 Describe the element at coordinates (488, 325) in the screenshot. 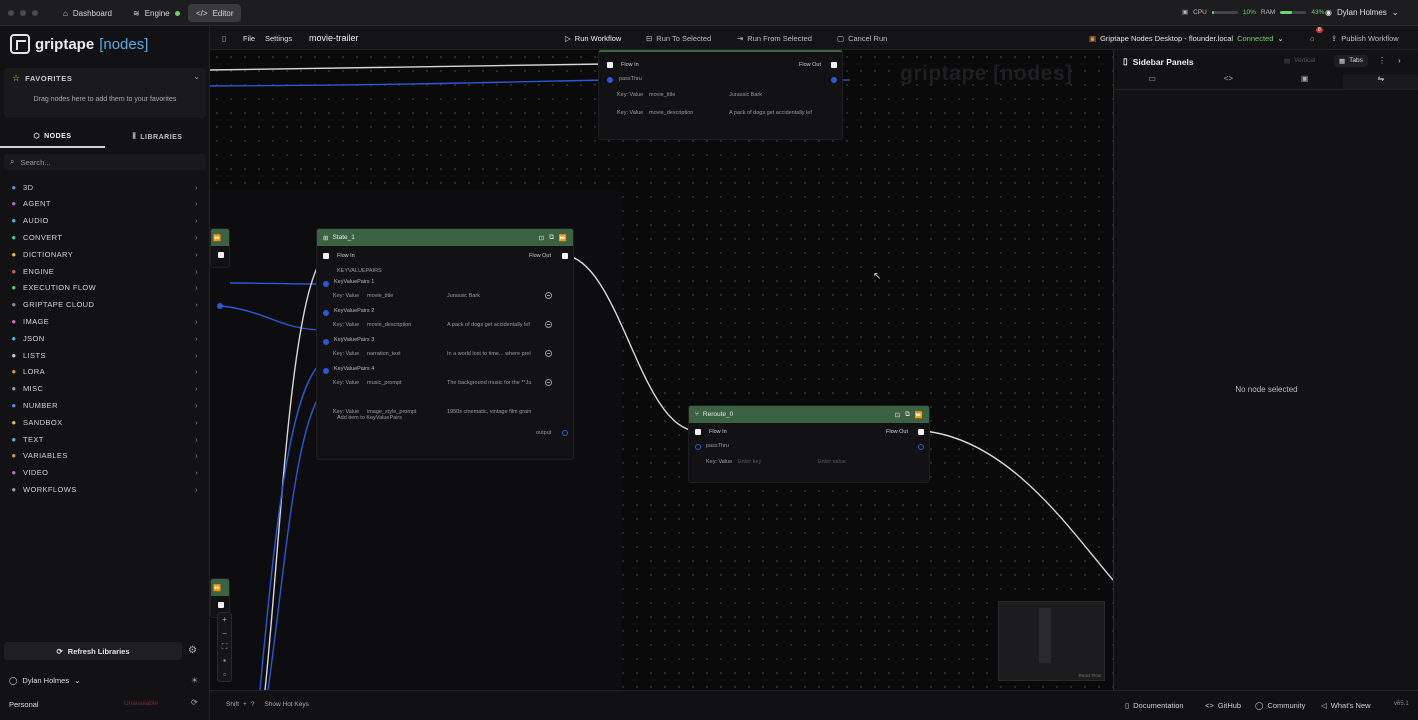

I see `value-input: A pack of dogs get accidentally lef` at that location.